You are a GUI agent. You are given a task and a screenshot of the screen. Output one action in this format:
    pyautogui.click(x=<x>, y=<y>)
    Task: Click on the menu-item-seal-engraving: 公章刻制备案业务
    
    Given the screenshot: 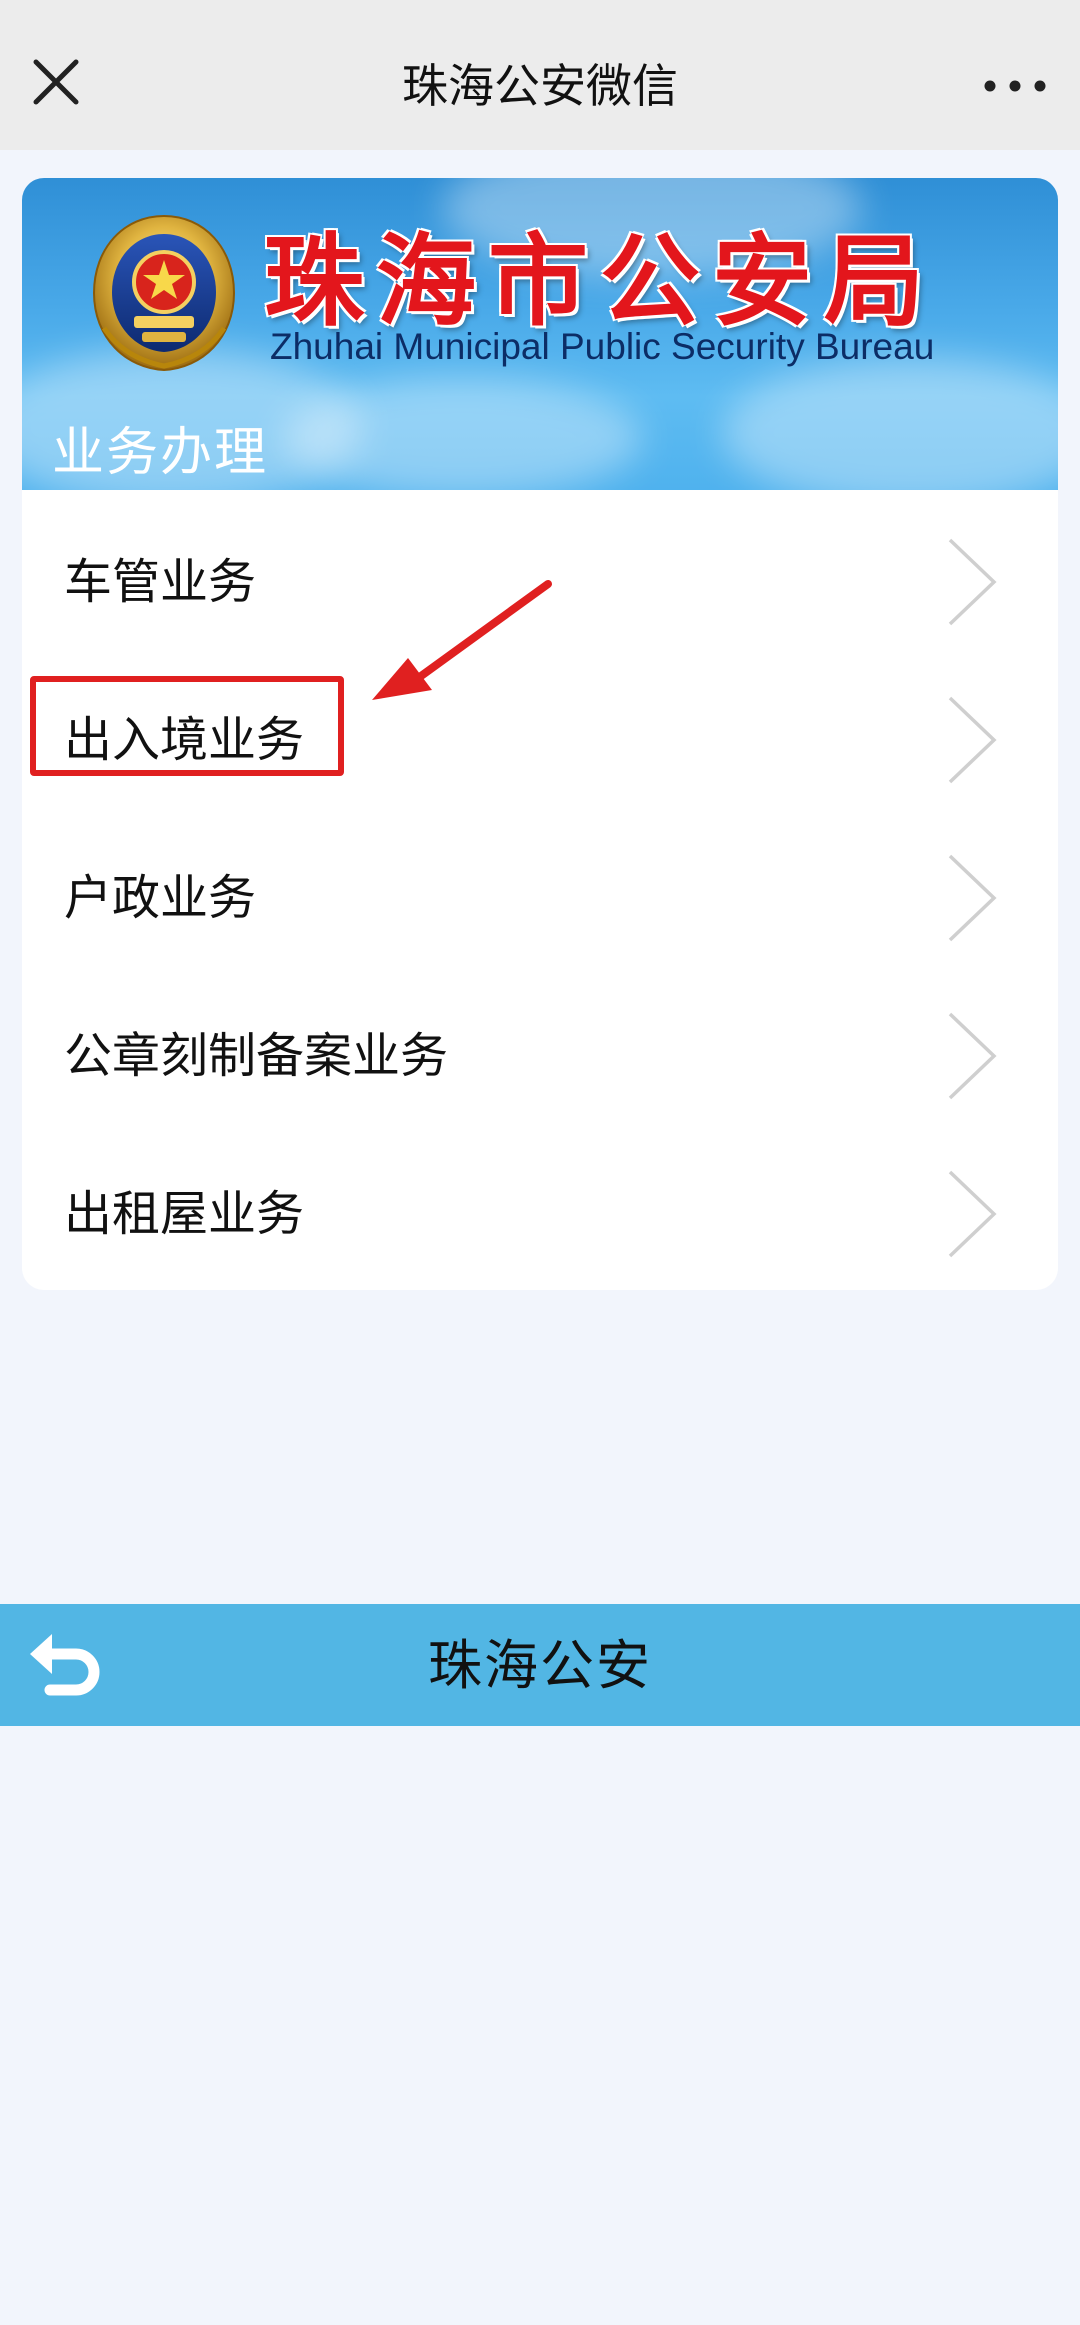 What is the action you would take?
    pyautogui.click(x=540, y=1043)
    